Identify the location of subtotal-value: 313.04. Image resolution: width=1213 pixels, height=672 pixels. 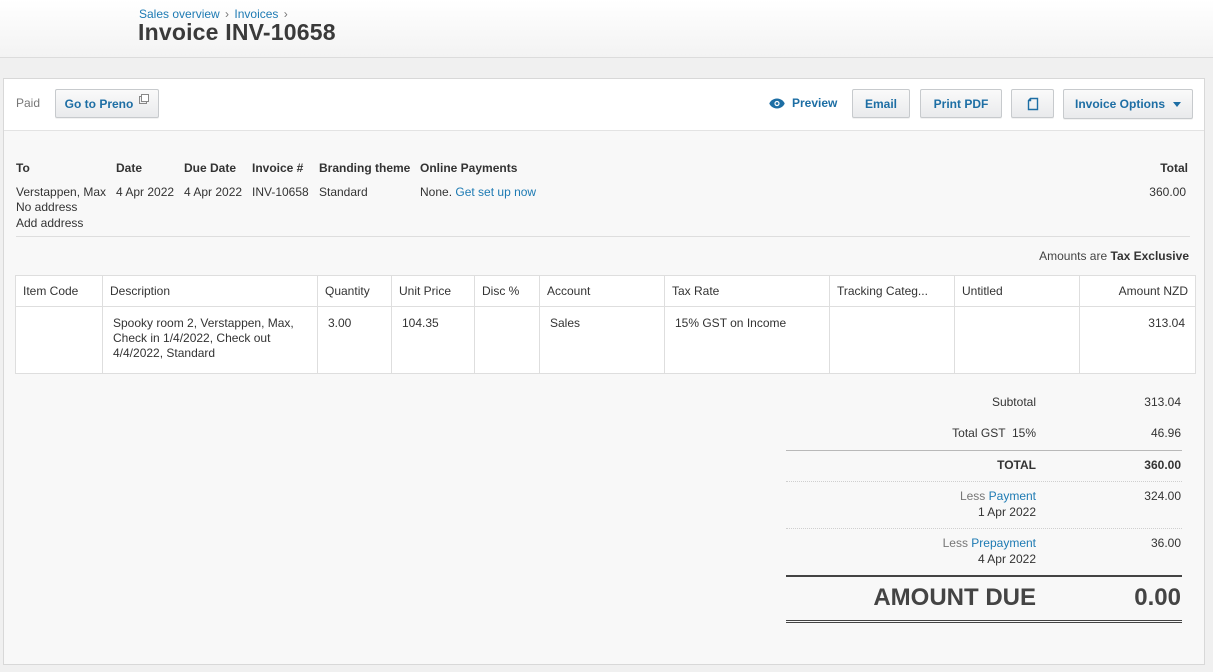
(1162, 402).